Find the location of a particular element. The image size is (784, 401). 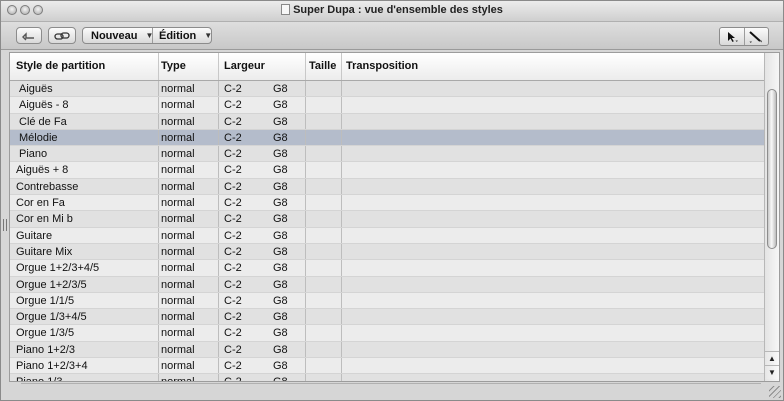

back-button is located at coordinates (29, 35).